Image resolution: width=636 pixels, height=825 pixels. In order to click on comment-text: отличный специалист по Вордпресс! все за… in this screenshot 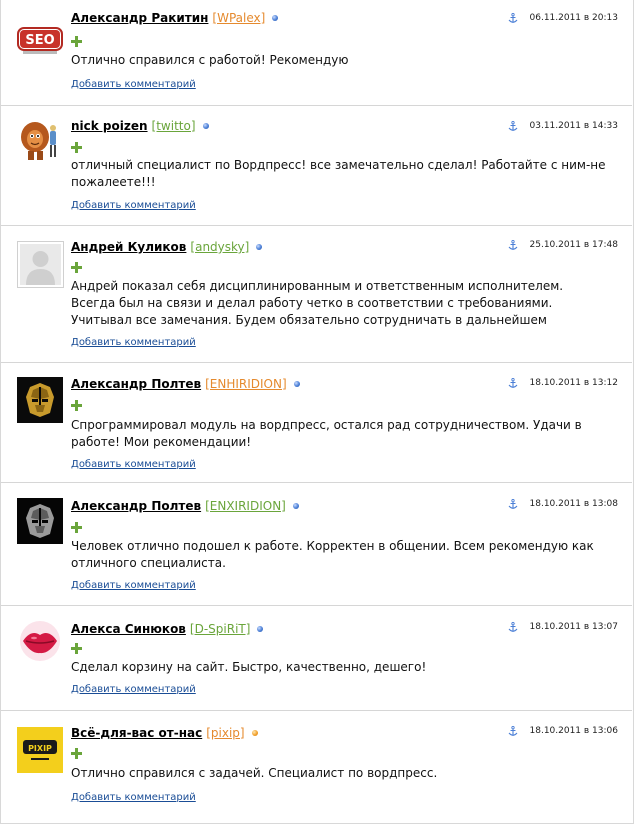, I will do `click(338, 173)`.